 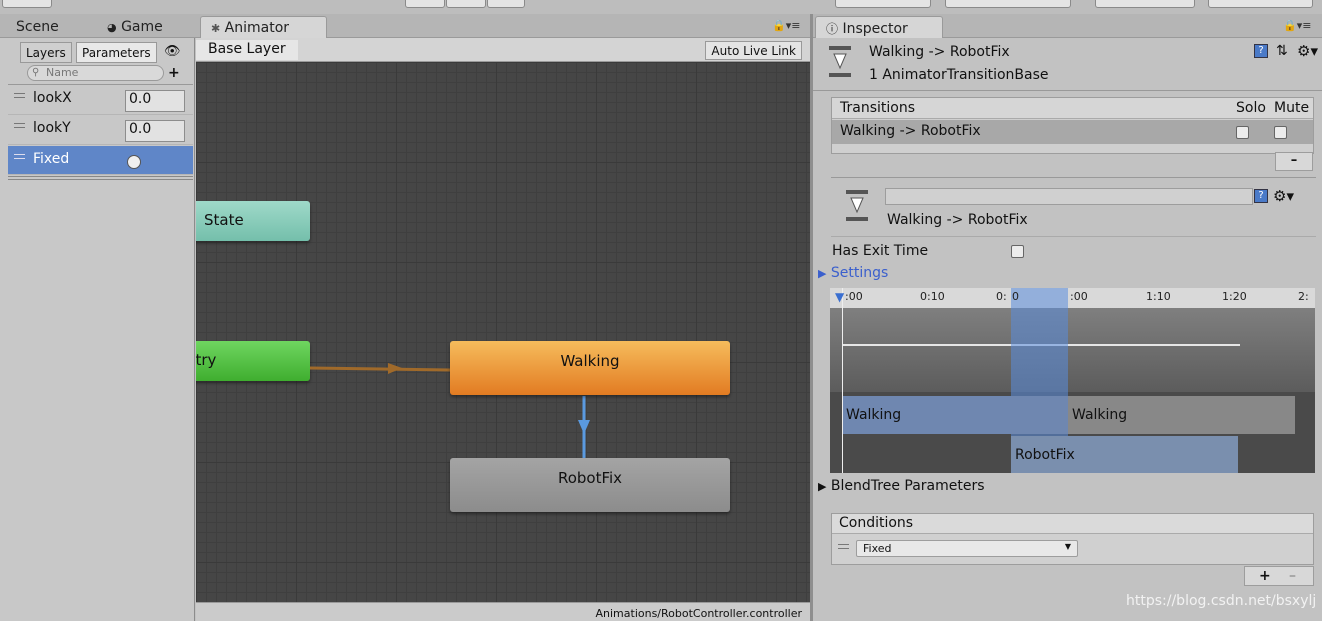 What do you see at coordinates (36, 72) in the screenshot?
I see `search-icon: ⚲` at bounding box center [36, 72].